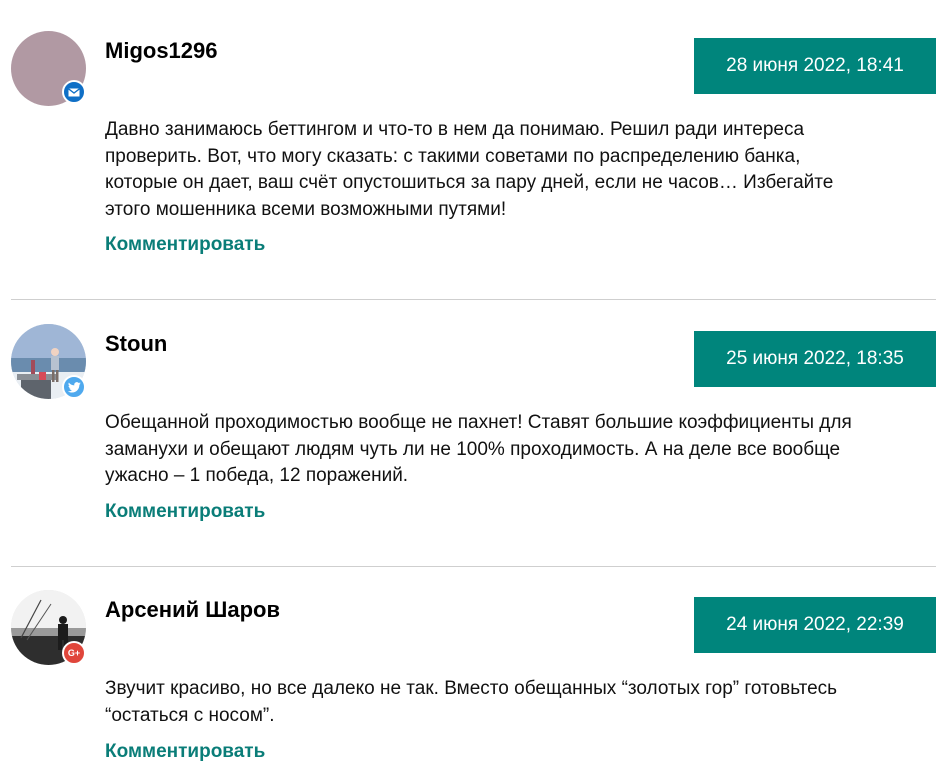 Image resolution: width=947 pixels, height=770 pixels. I want to click on comment-author: Stoun, so click(136, 343).